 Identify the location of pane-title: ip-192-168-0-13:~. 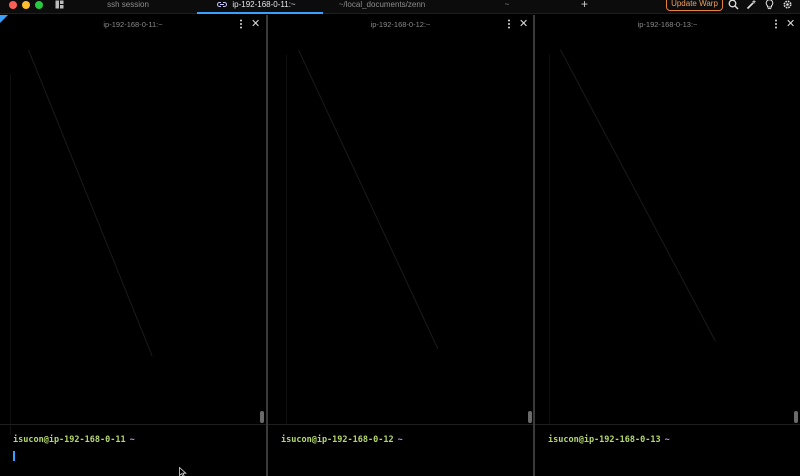
(667, 24).